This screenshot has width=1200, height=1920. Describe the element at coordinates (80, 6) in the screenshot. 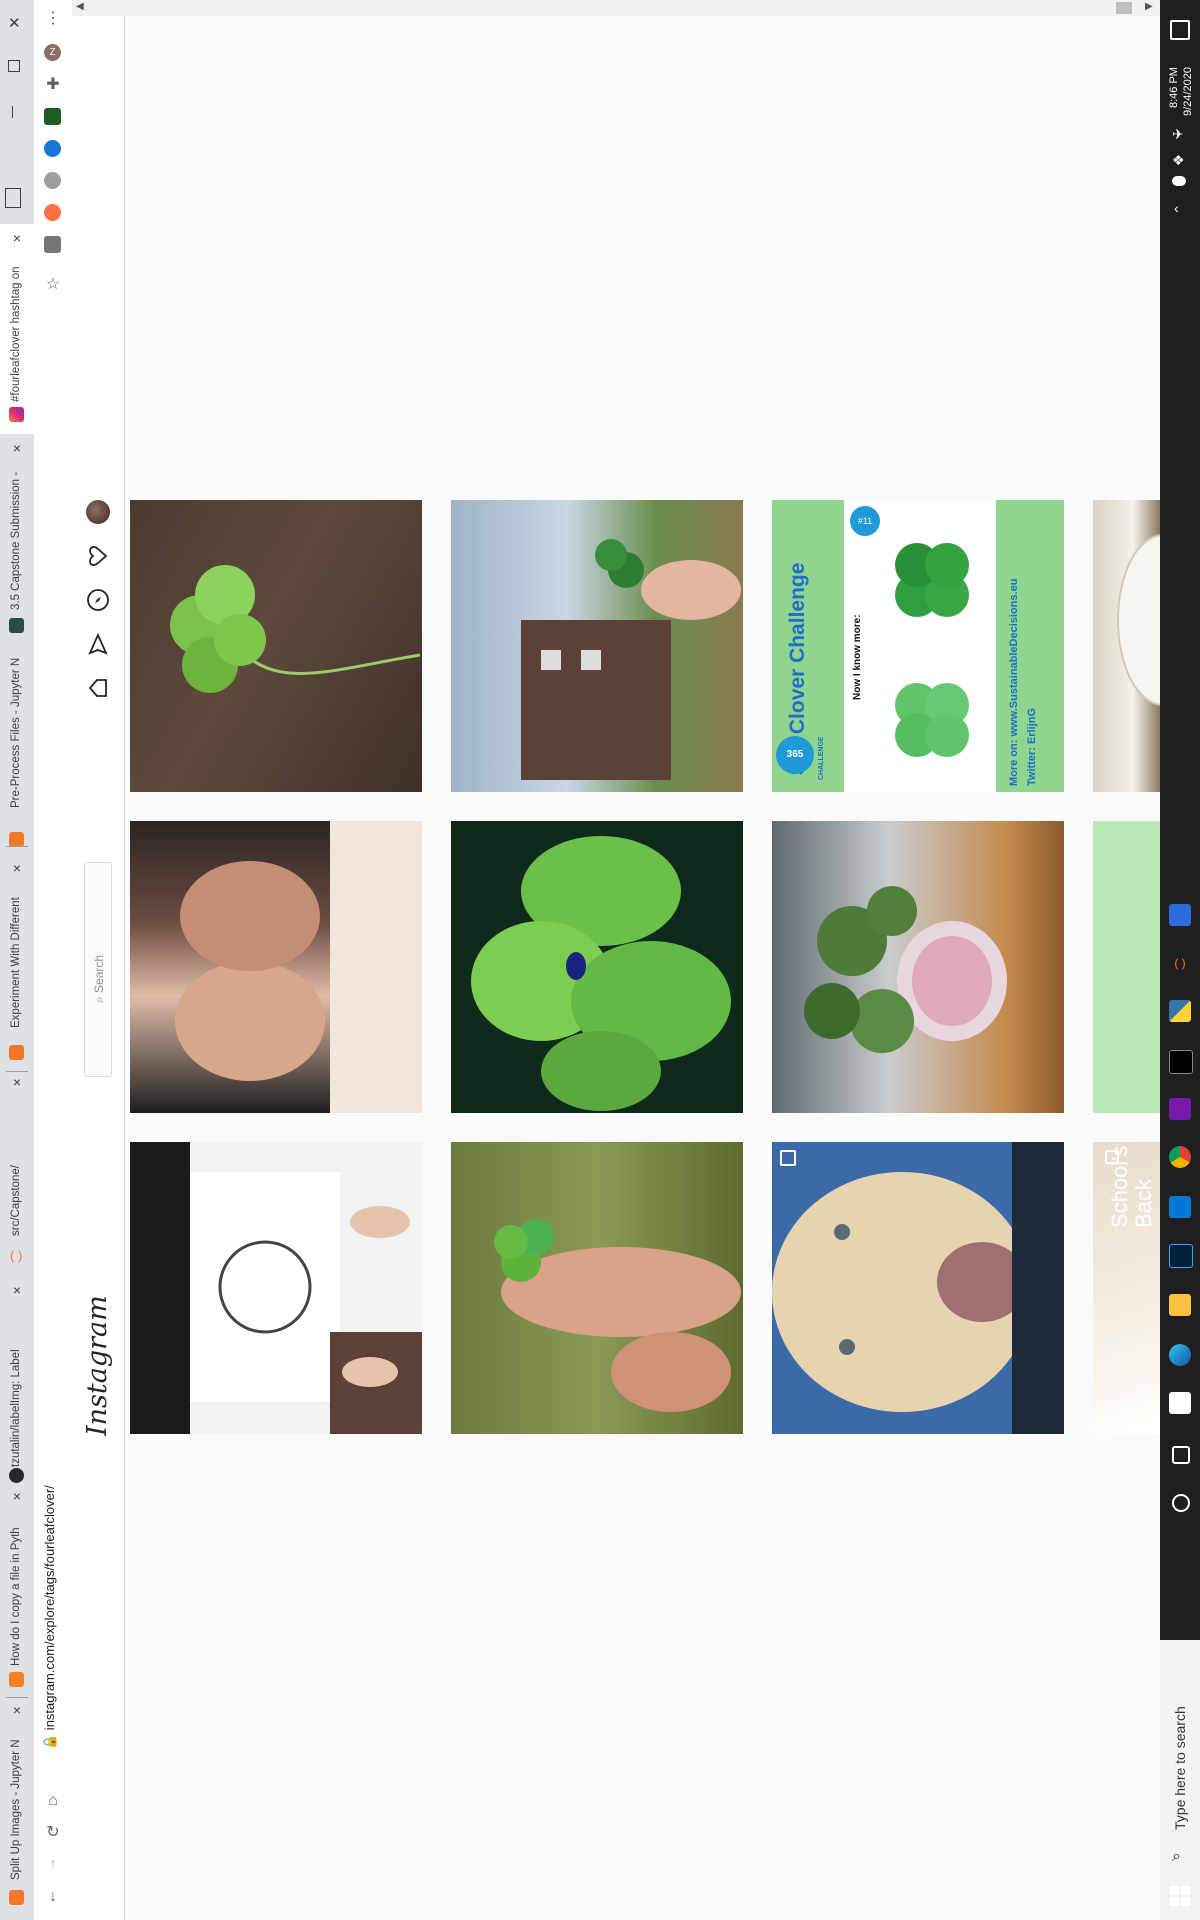

I see `scroll-left-arrow-icon: ◀` at that location.